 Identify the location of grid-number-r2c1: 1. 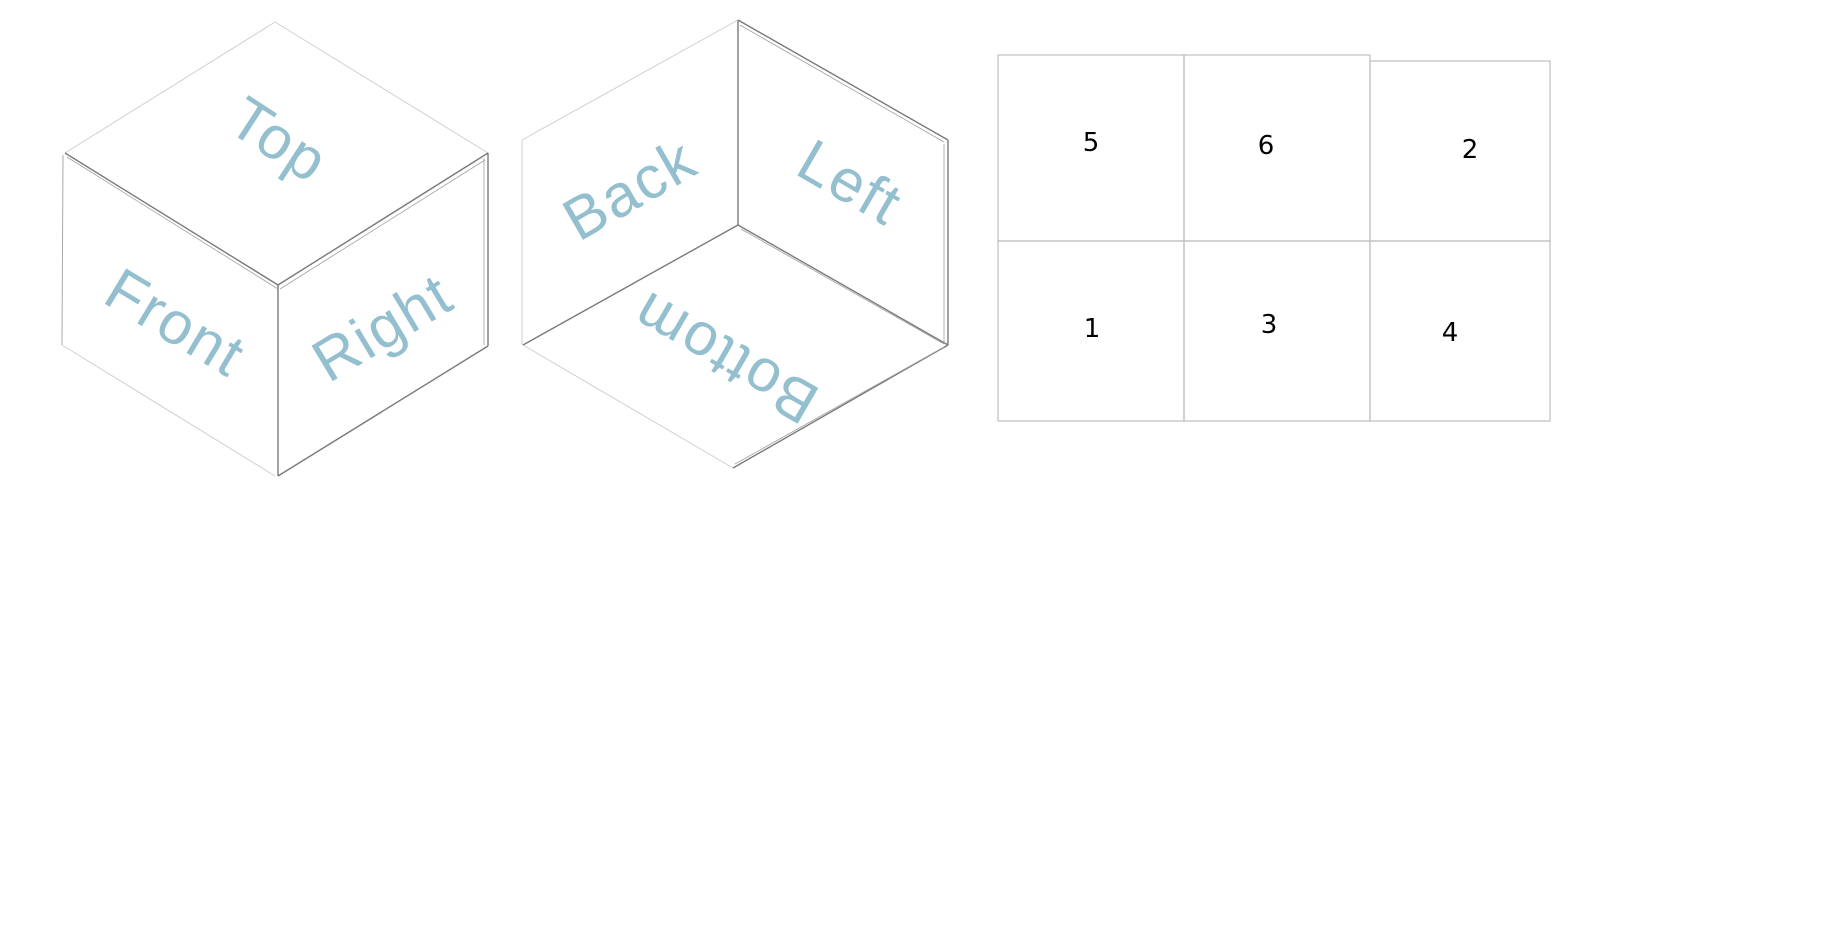
(1092, 329).